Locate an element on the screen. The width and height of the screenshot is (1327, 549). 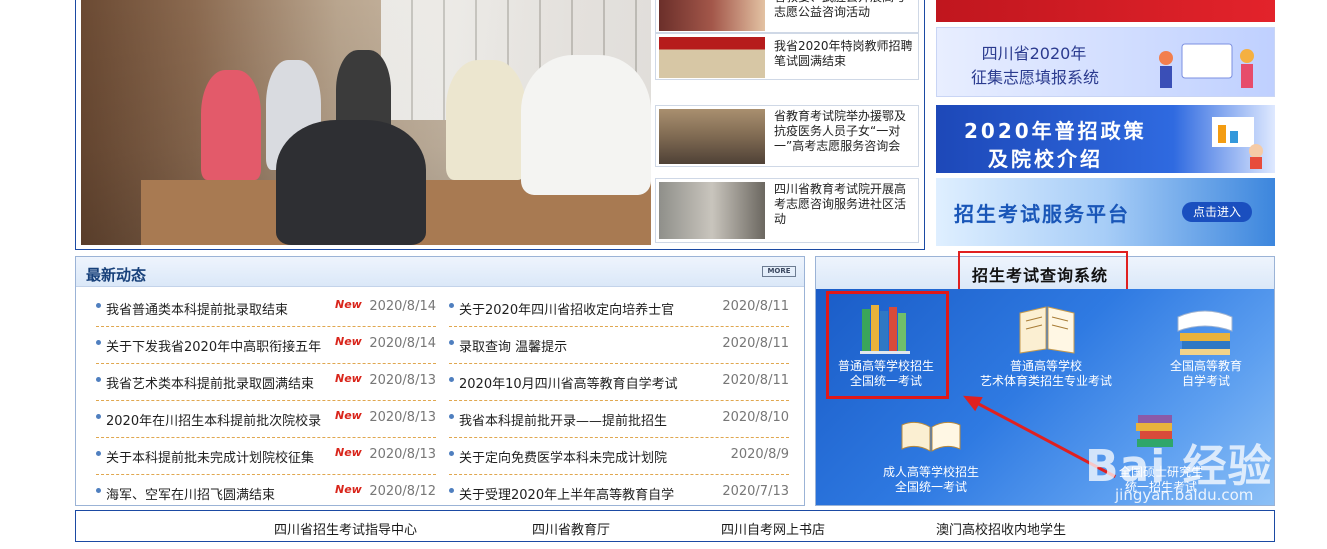
news-thumb-item: 我省2020年特岗教师招聘笔试圆满结束 is located at coordinates (787, 56).